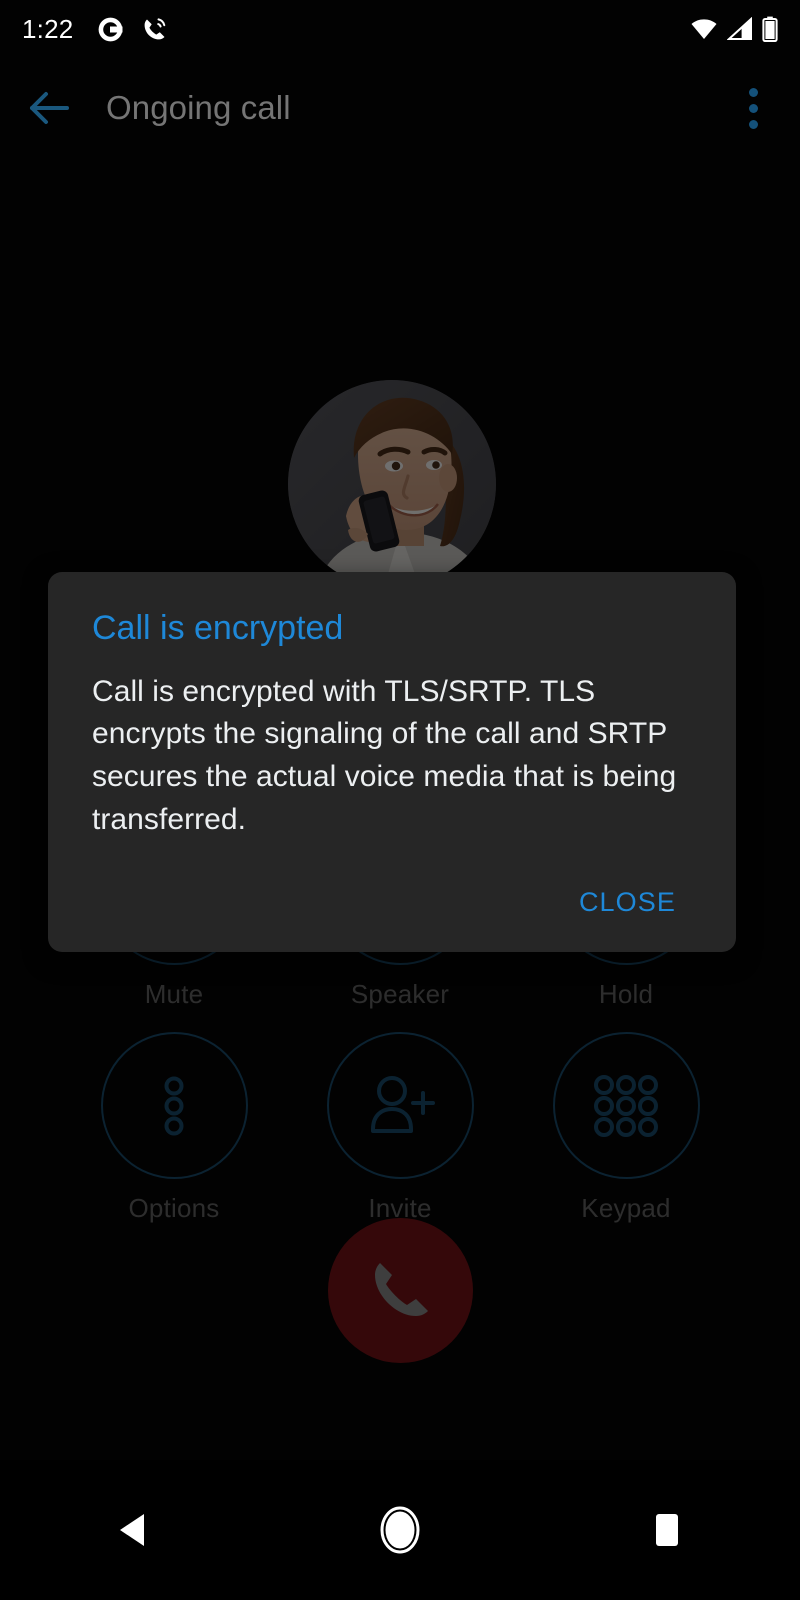 The image size is (800, 1600). I want to click on nav-recents-button, so click(667, 1530).